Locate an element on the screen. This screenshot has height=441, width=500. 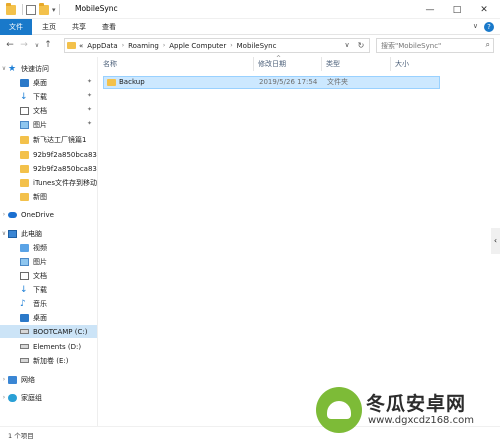
back-button: ← is located at coordinates (10, 45).